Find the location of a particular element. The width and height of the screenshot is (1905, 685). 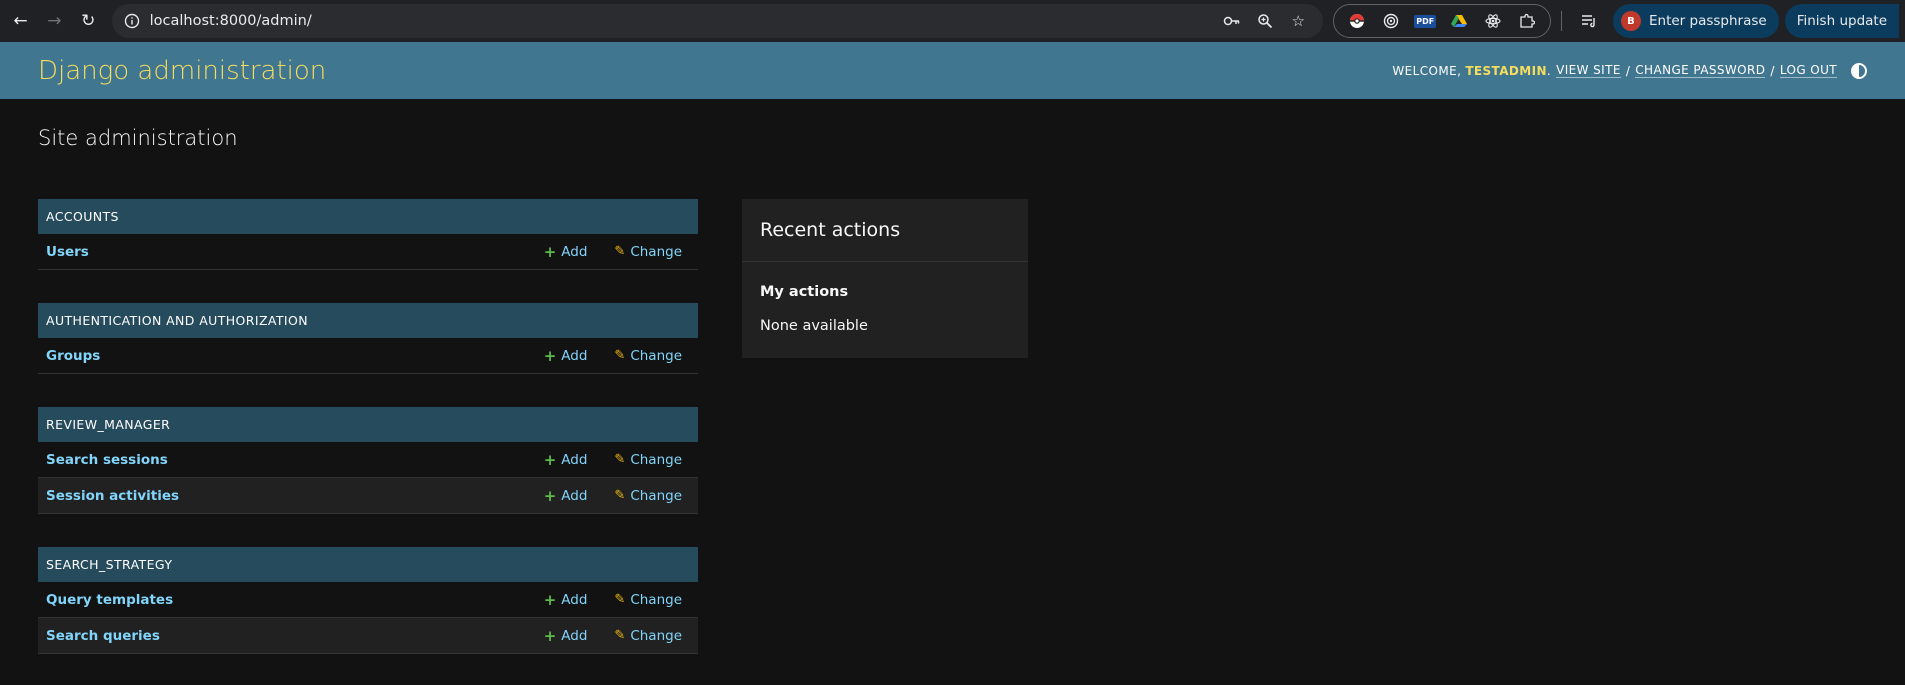

model-row: Groups + Add ✎ Change is located at coordinates (368, 356).